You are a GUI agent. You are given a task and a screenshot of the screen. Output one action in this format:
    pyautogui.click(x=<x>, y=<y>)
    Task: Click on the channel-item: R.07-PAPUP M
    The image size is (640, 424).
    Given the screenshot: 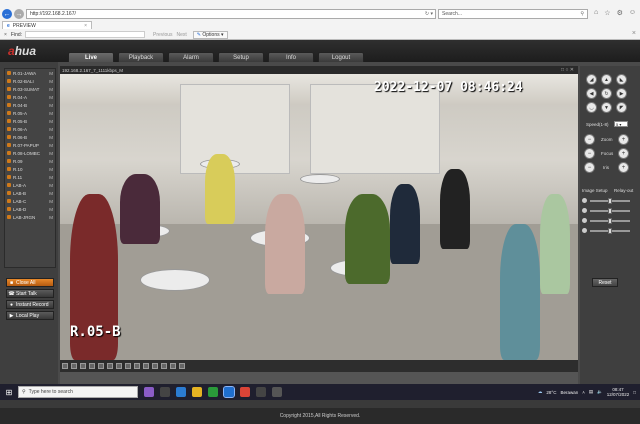 What is the action you would take?
    pyautogui.click(x=30, y=145)
    